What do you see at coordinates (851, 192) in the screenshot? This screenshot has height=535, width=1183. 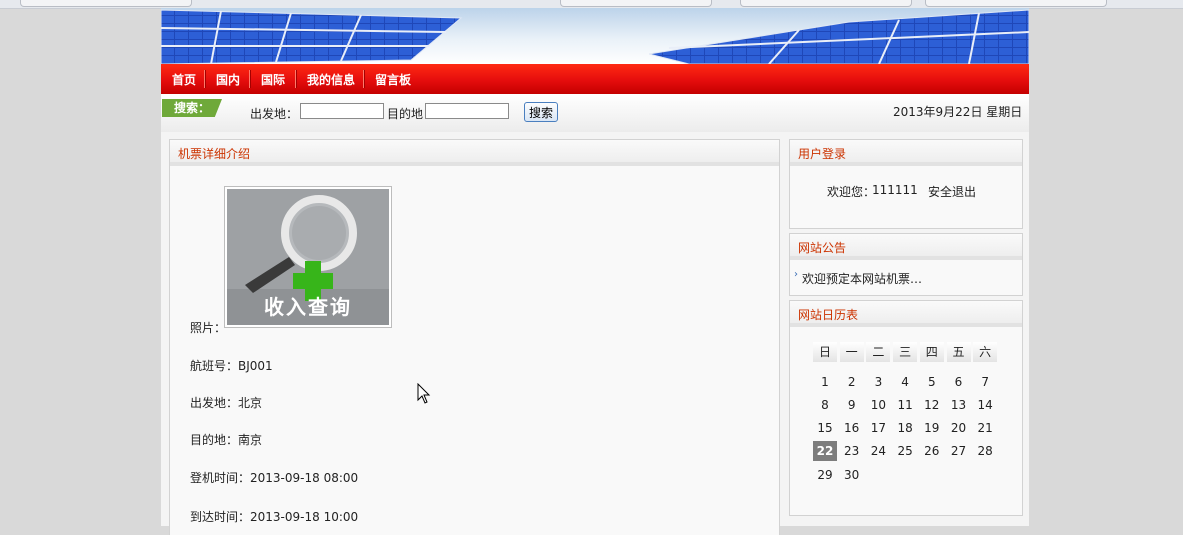 I see `welcome-label: 欢迎您：` at bounding box center [851, 192].